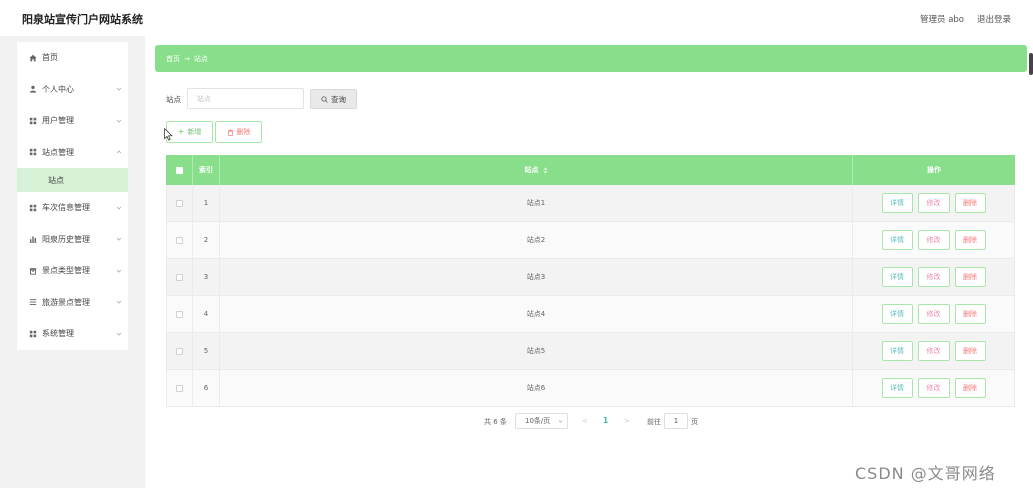 This screenshot has width=1033, height=488. I want to click on table-row: 5 站点5 详情 修改 删除, so click(590, 351).